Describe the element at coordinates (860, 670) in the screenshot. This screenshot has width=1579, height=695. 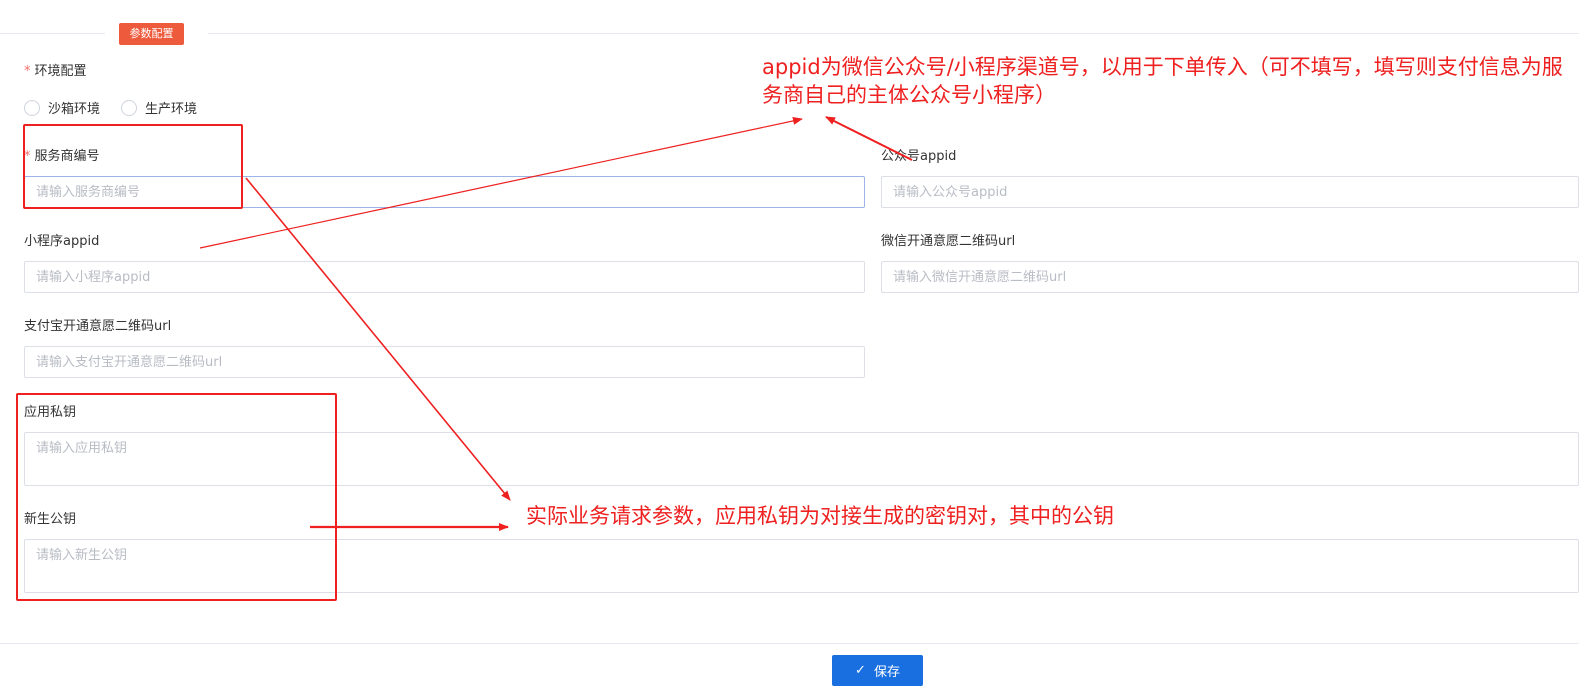
I see `check-icon: ✓` at that location.